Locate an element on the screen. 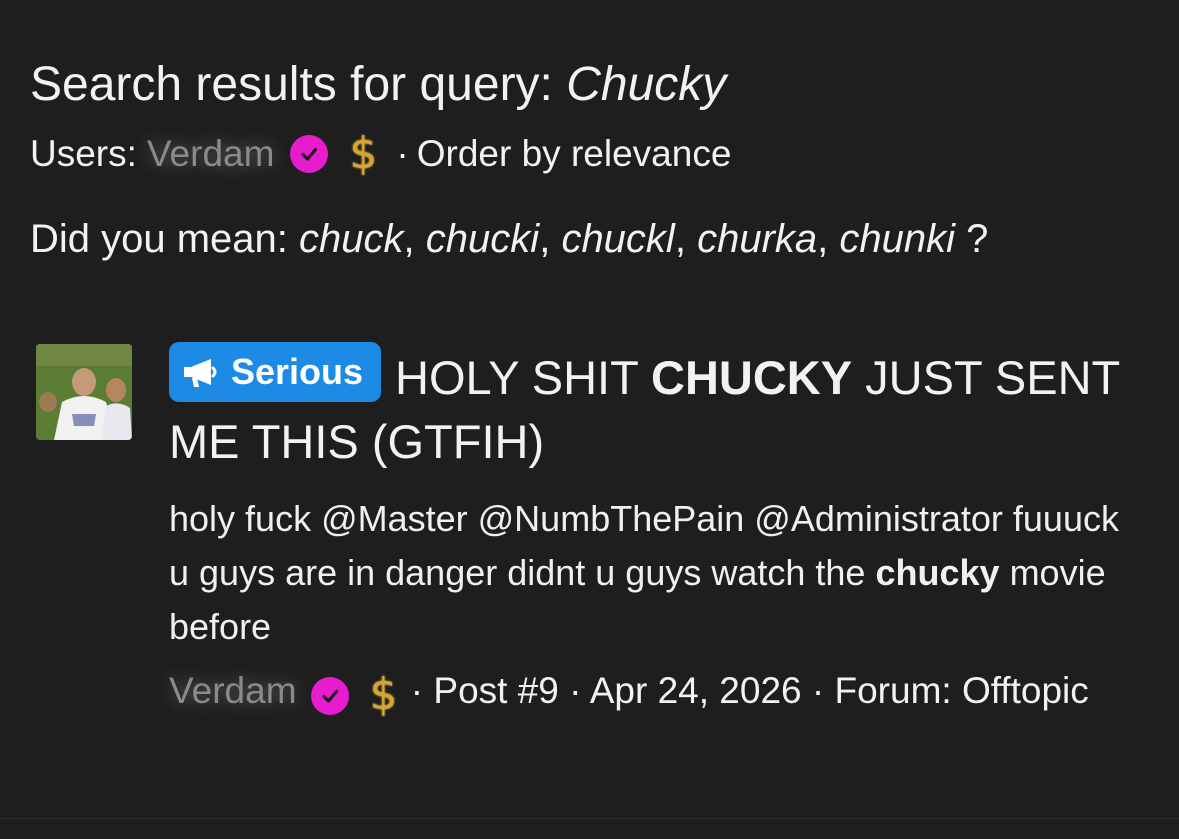  prefix-badge-serious: Serious is located at coordinates (275, 372).